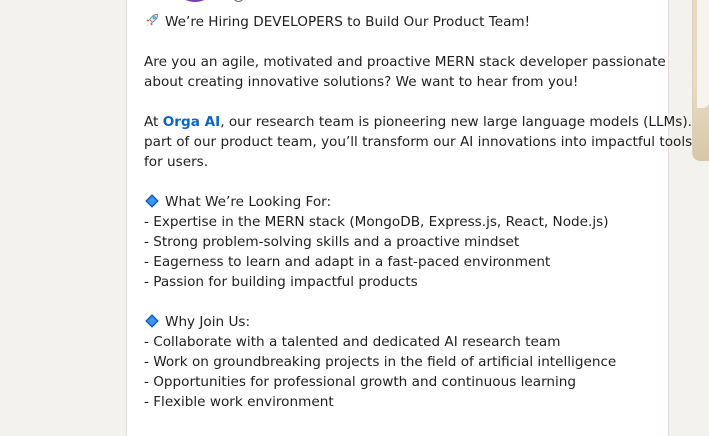 Image resolution: width=709 pixels, height=436 pixels. I want to click on company-link: Orga AI, so click(191, 122).